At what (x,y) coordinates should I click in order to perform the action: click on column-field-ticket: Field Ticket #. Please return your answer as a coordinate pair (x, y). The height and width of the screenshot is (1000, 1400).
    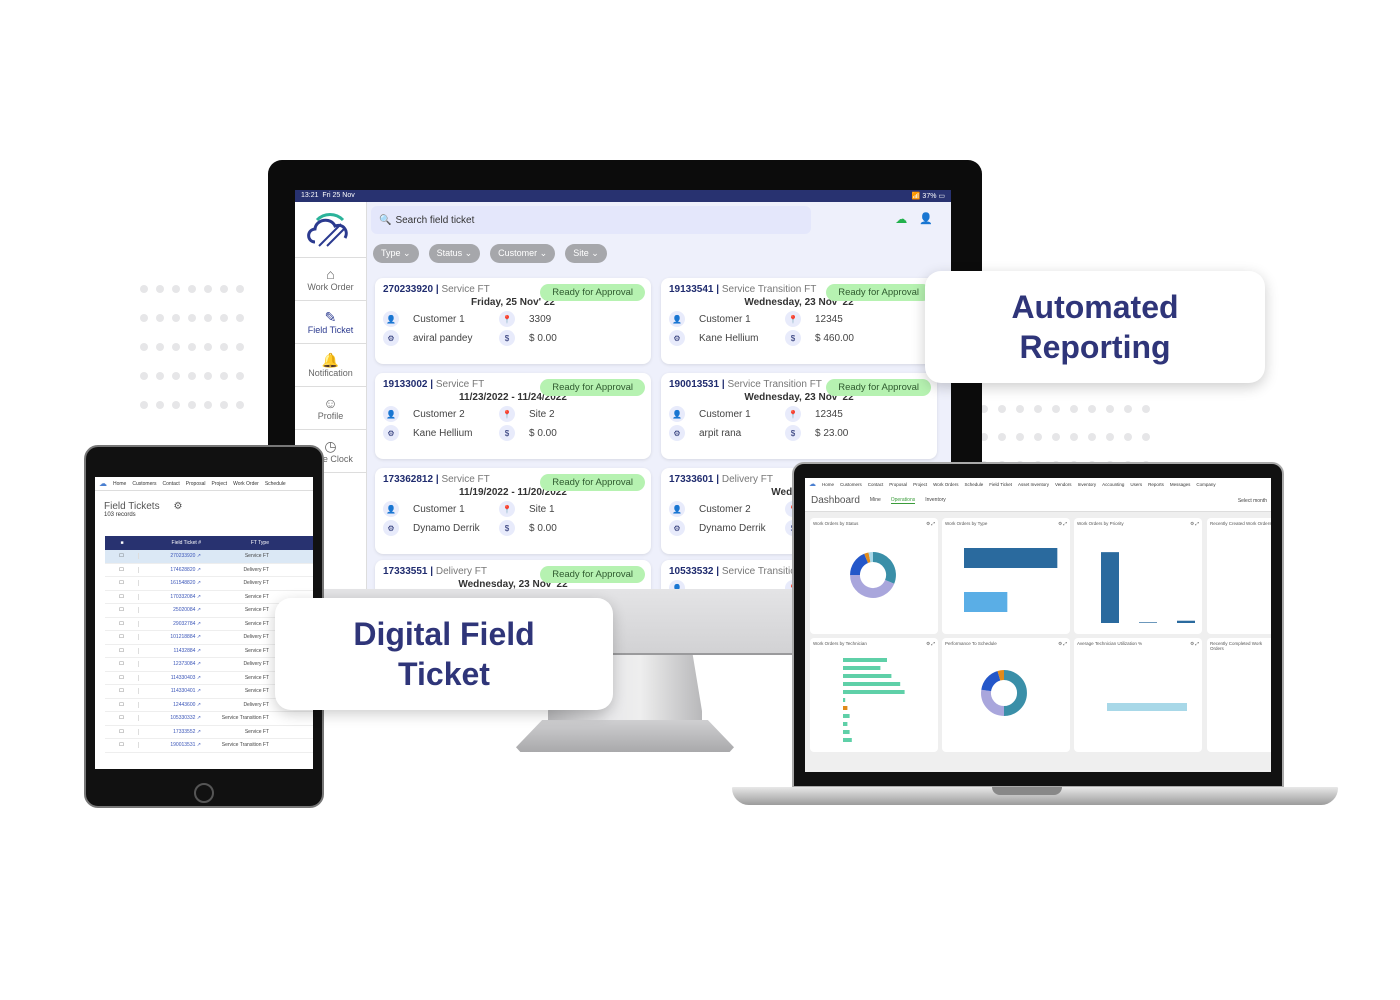
    Looking at the image, I should click on (172, 543).